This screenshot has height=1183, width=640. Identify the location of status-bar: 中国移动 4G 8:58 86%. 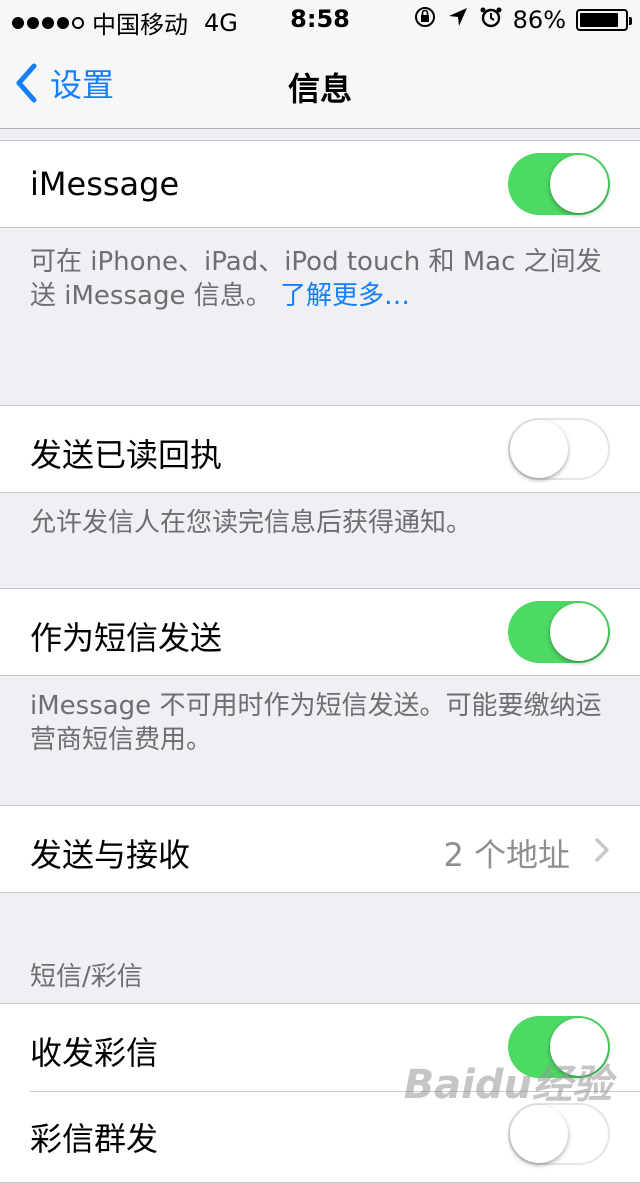
(320, 20).